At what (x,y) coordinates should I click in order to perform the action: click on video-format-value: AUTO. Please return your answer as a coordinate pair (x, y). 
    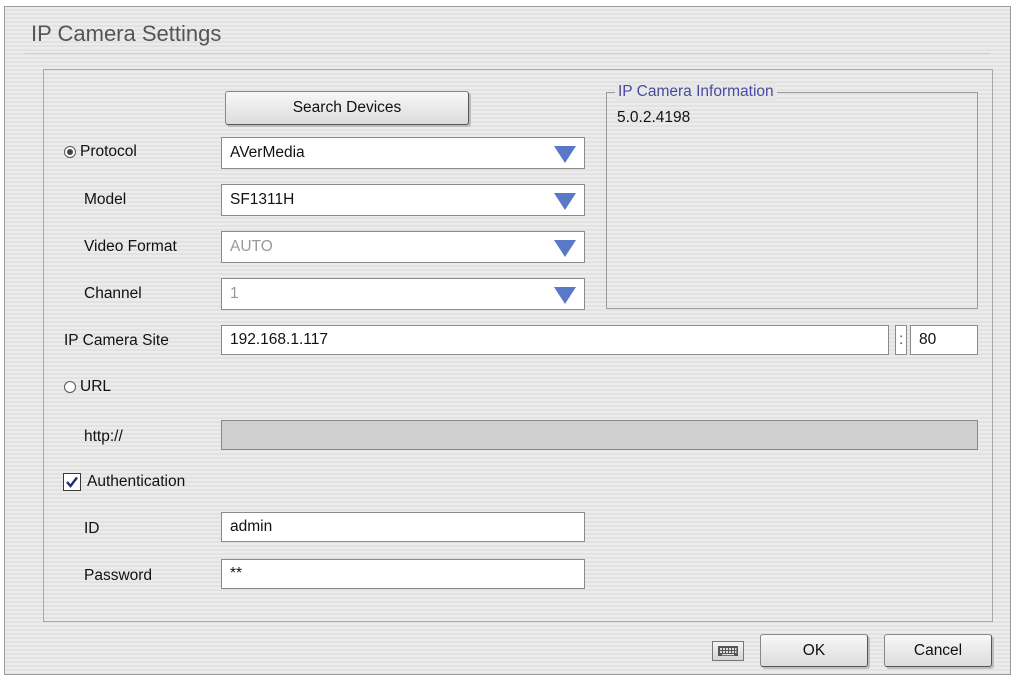
    Looking at the image, I should click on (251, 246).